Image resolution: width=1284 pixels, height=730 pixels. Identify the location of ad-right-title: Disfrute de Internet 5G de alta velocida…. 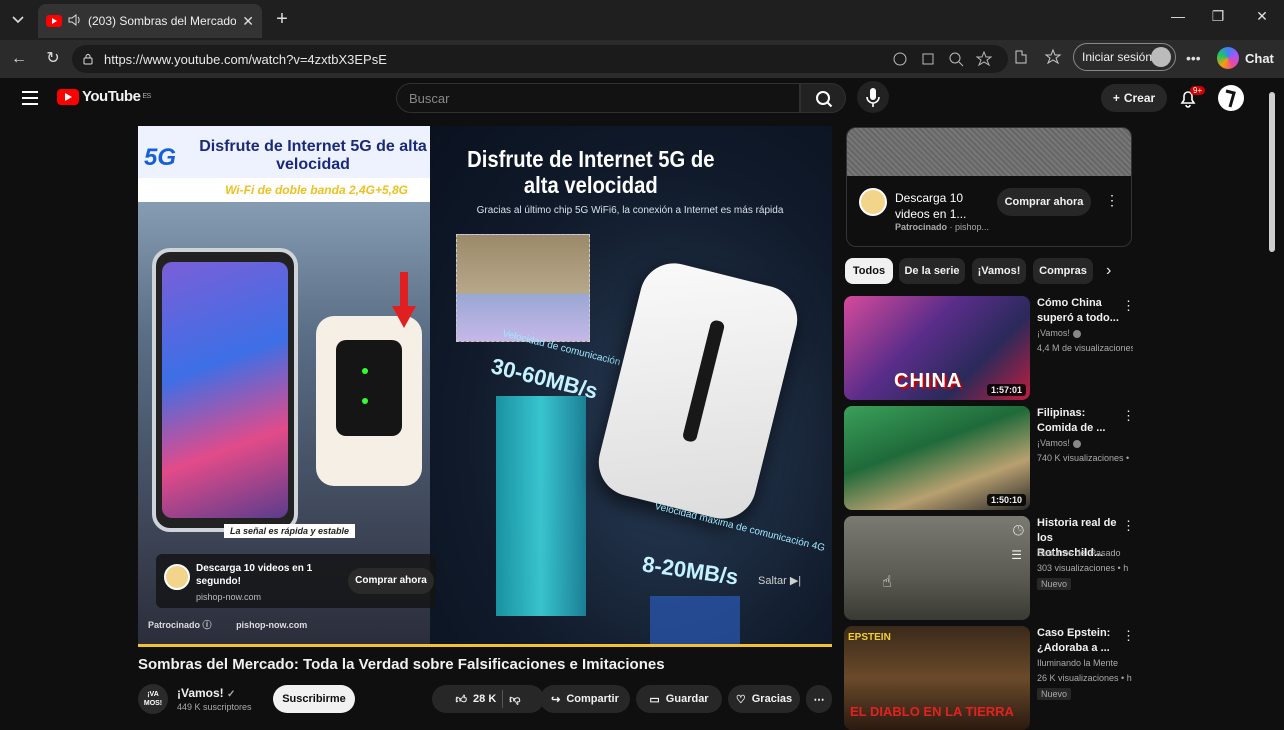
(591, 172).